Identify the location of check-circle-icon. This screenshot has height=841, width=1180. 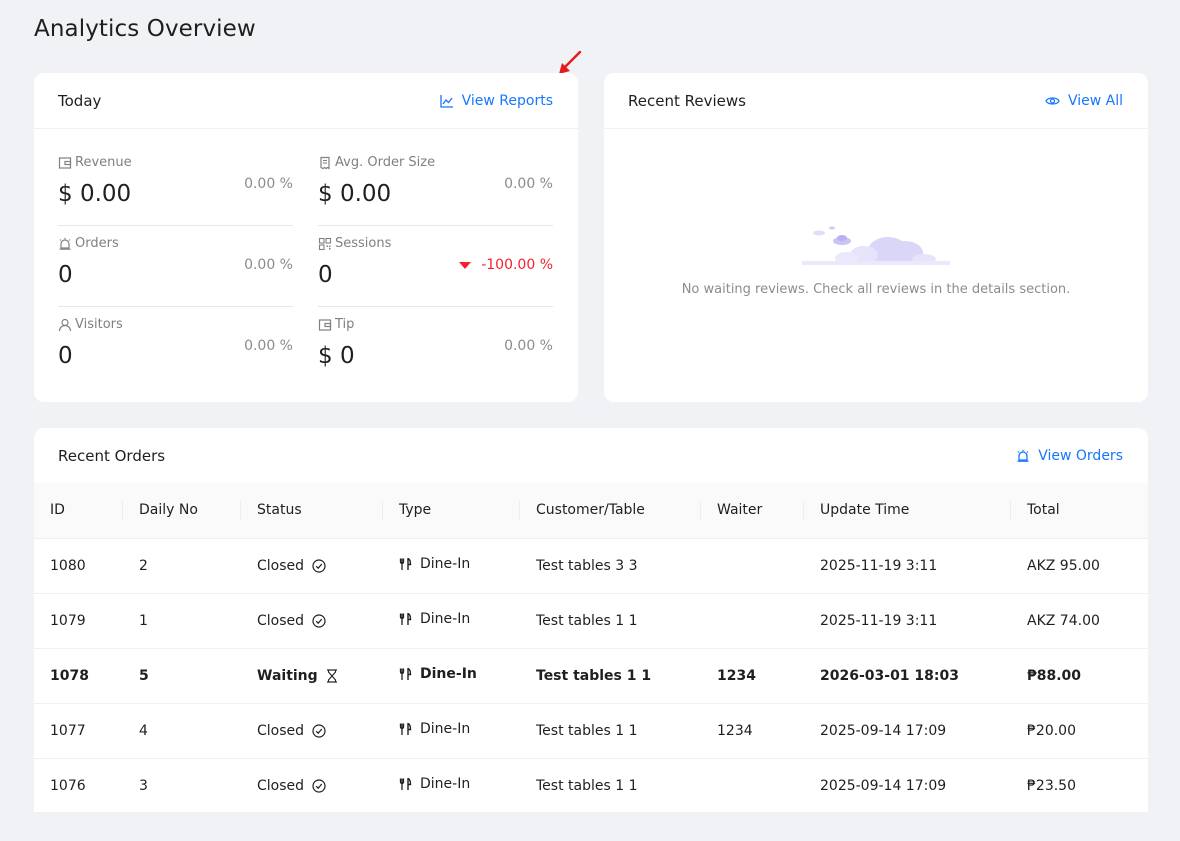
(319, 565).